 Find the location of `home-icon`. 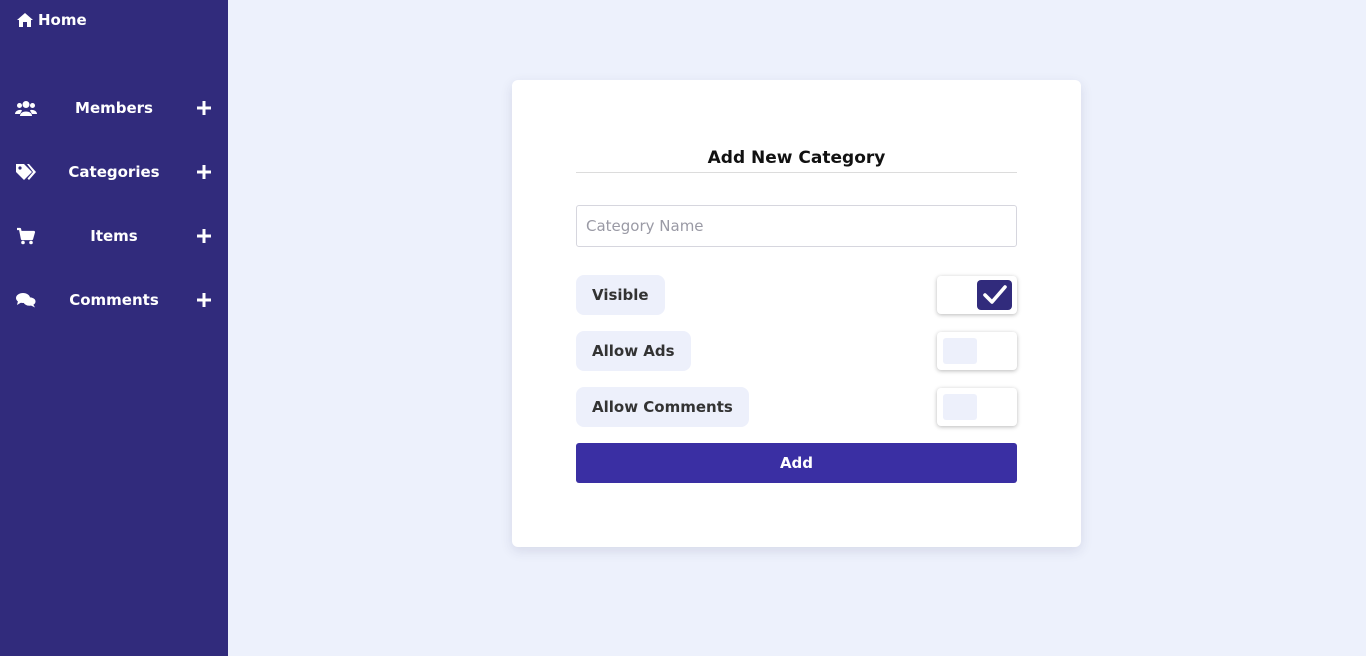

home-icon is located at coordinates (25, 20).